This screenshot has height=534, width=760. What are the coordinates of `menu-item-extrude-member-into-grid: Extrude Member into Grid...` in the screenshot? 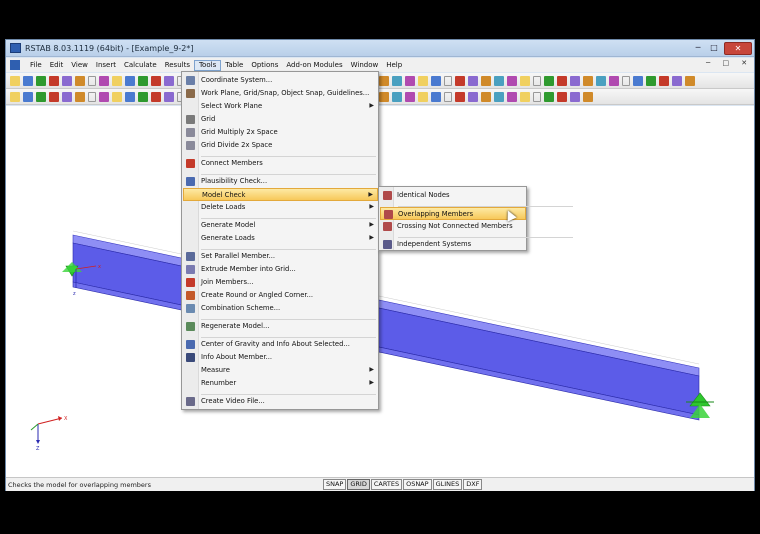 It's located at (280, 269).